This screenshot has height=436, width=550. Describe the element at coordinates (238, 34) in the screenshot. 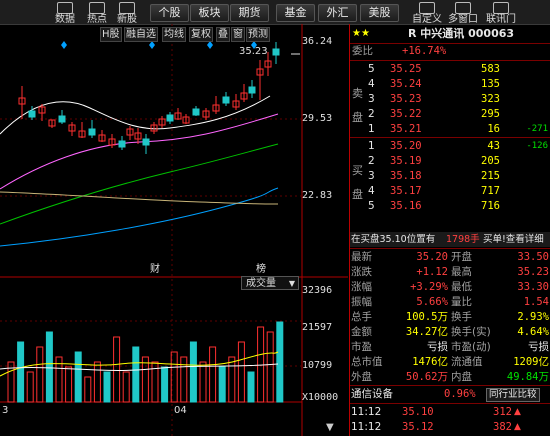

I see `indicator-window: 窗` at that location.